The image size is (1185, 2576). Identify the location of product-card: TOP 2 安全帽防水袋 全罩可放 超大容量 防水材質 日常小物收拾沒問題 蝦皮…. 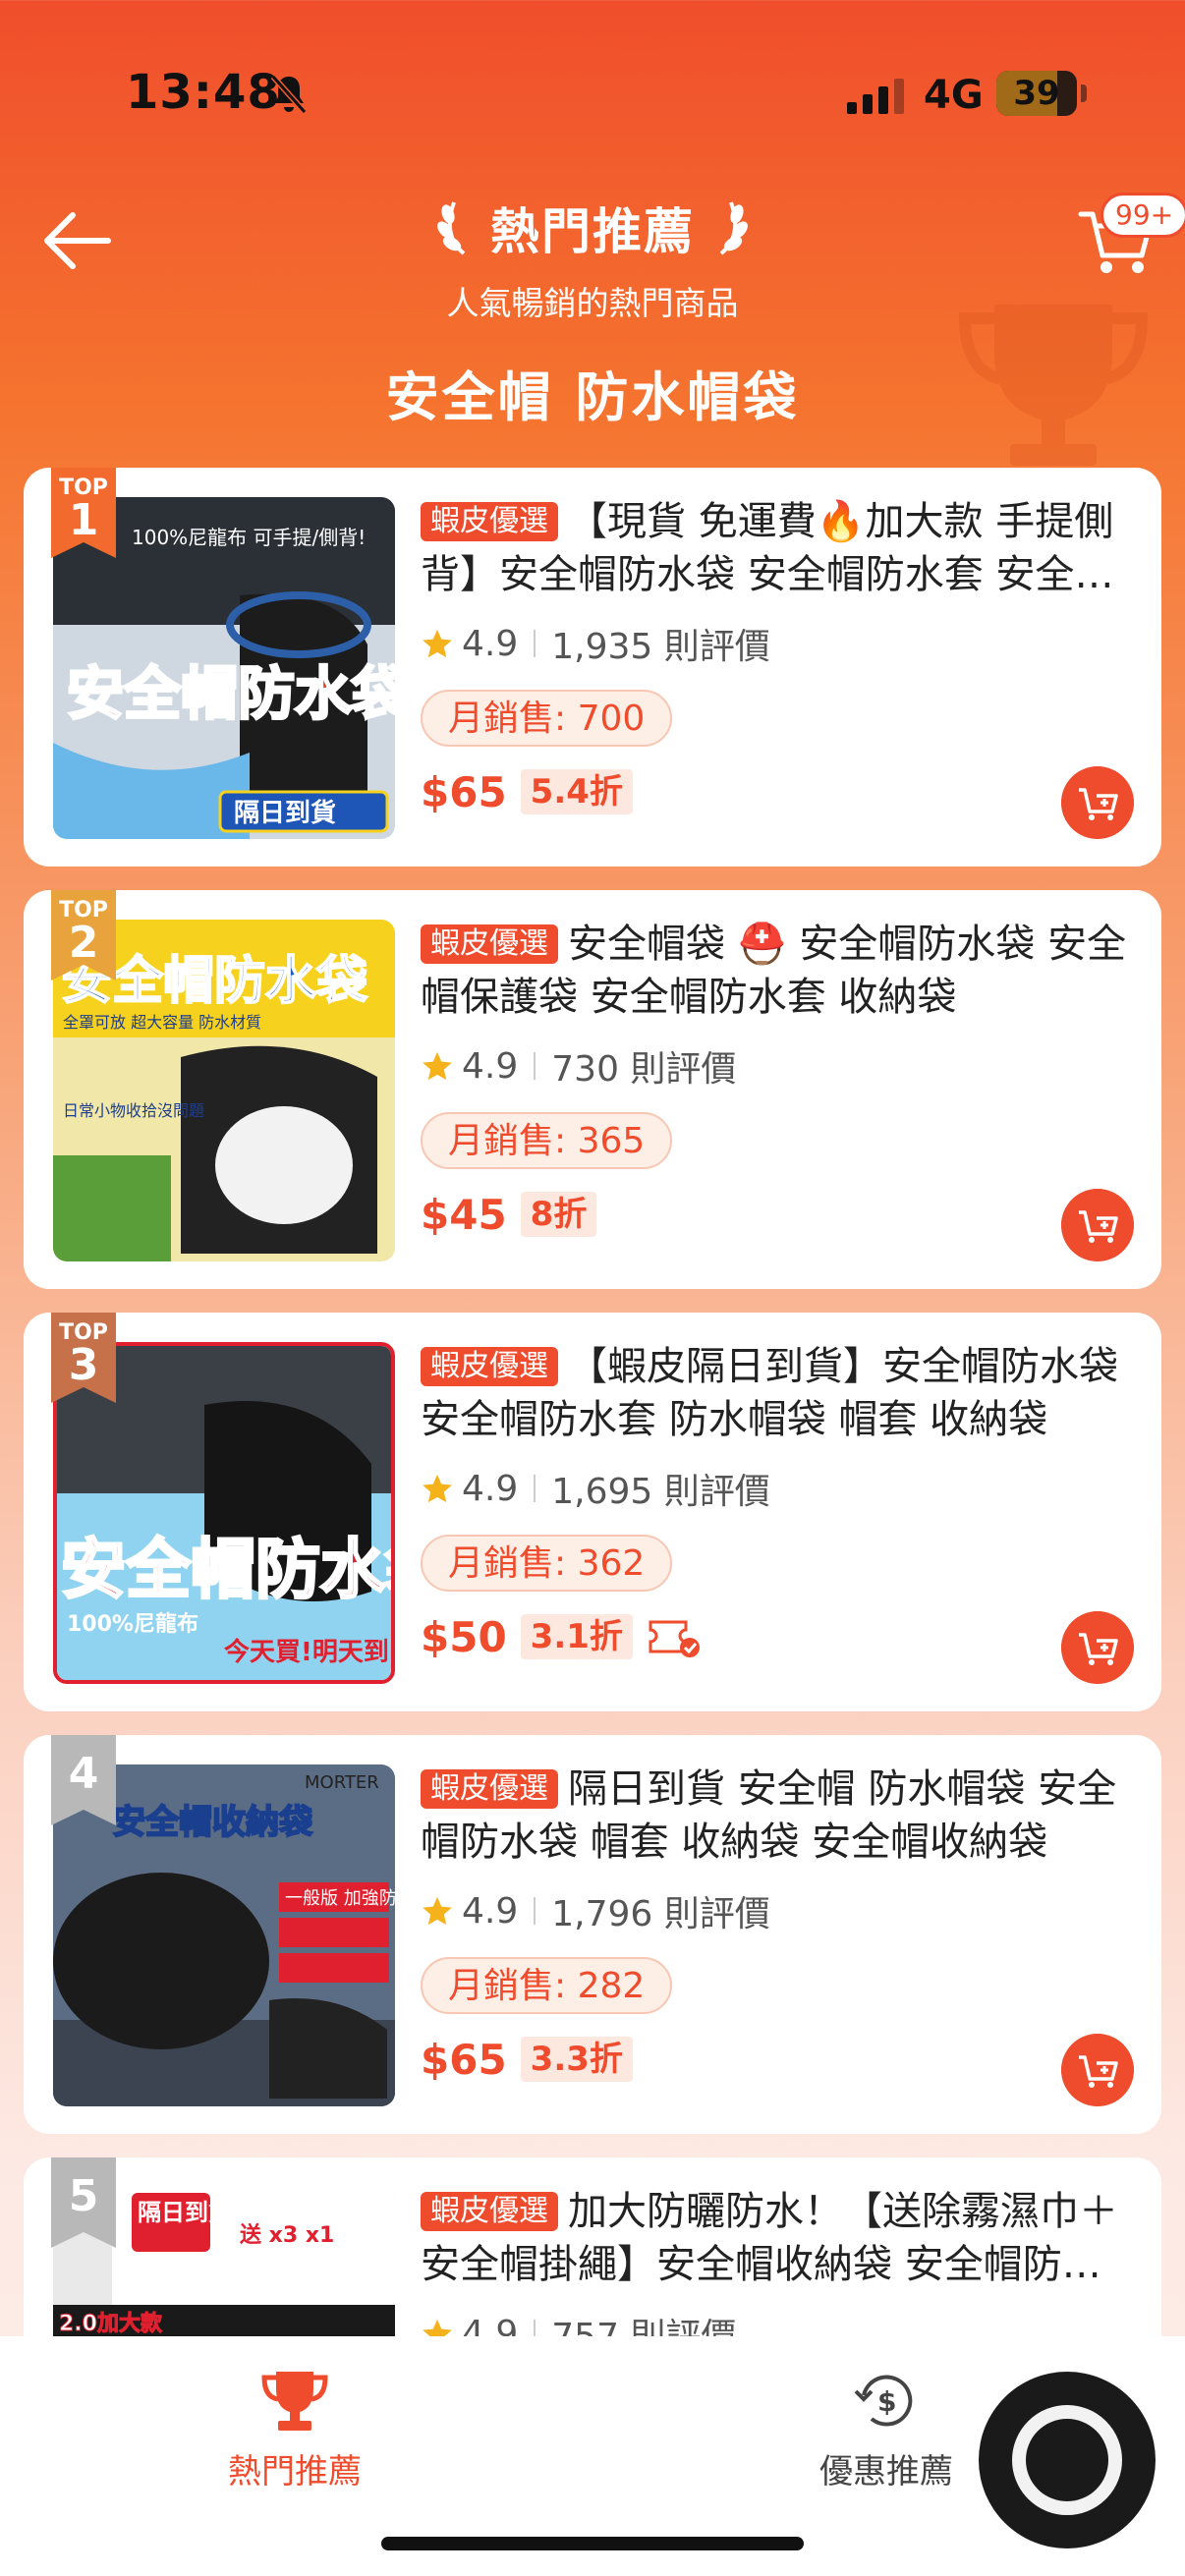
(592, 1089).